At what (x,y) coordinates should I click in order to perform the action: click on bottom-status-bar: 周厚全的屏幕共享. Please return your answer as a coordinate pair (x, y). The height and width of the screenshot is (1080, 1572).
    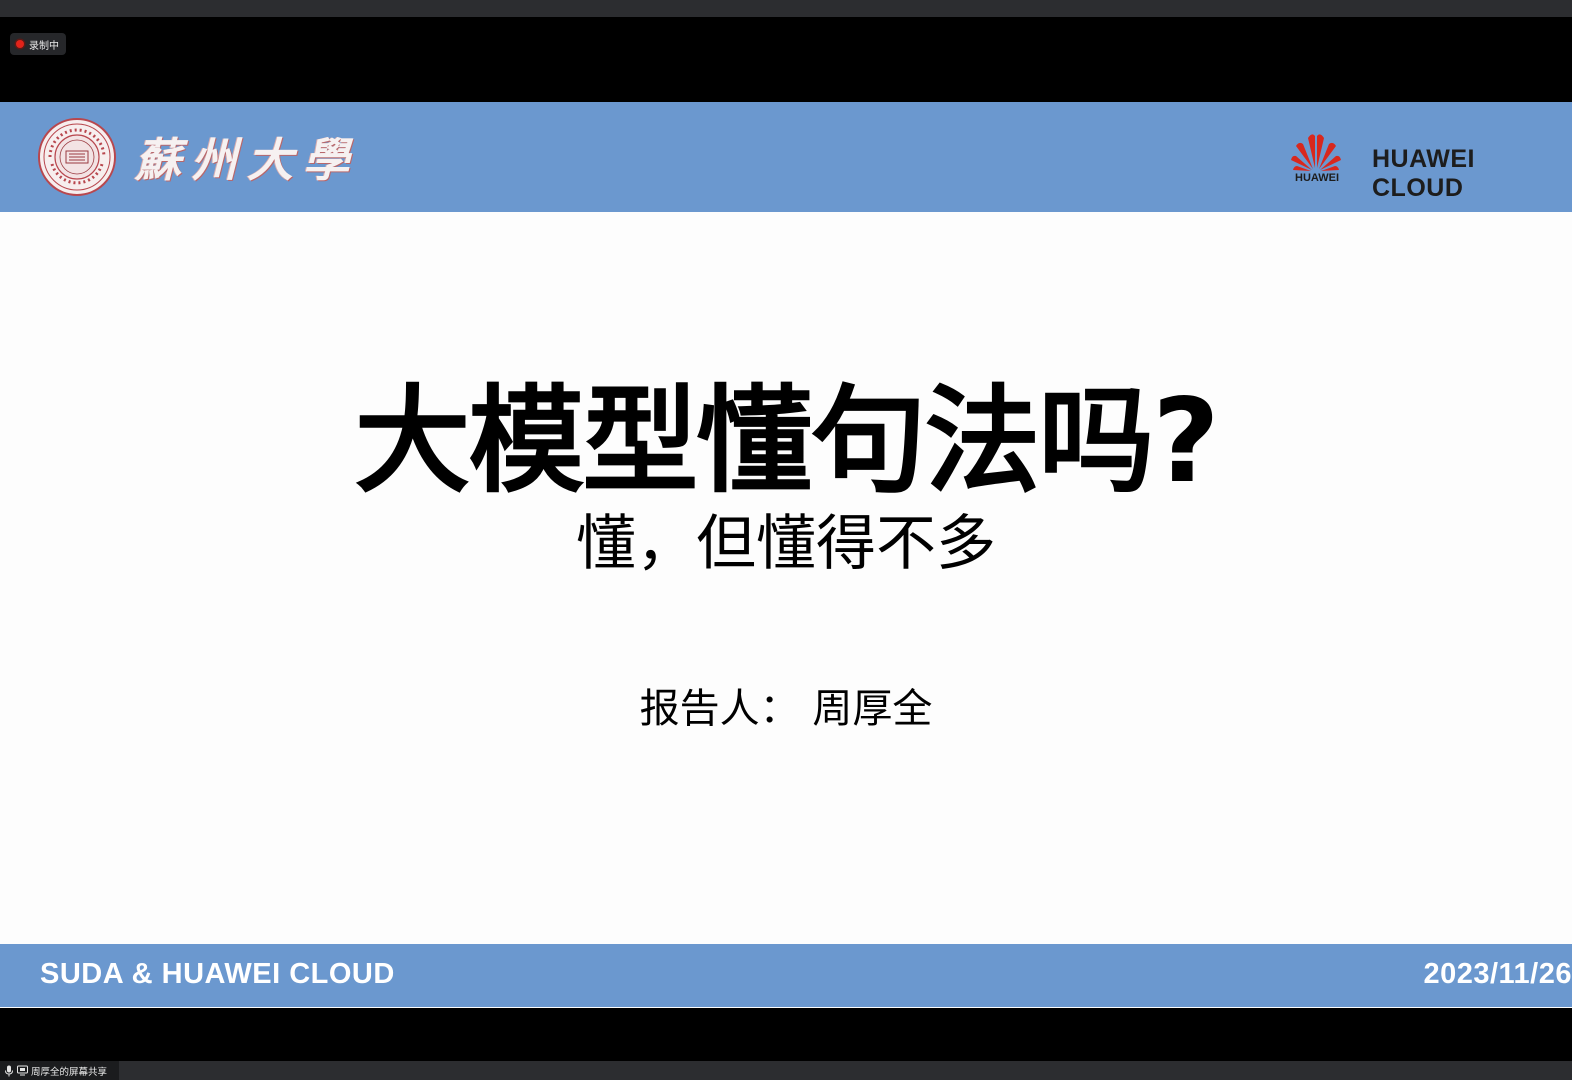
    Looking at the image, I should click on (786, 1070).